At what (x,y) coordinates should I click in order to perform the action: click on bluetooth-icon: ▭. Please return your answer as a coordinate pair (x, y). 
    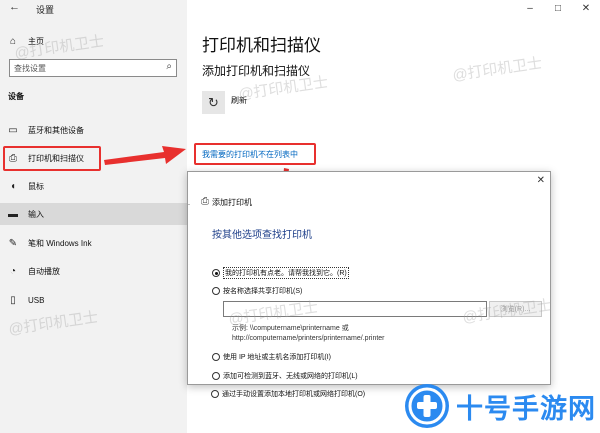
    Looking at the image, I should click on (13, 130).